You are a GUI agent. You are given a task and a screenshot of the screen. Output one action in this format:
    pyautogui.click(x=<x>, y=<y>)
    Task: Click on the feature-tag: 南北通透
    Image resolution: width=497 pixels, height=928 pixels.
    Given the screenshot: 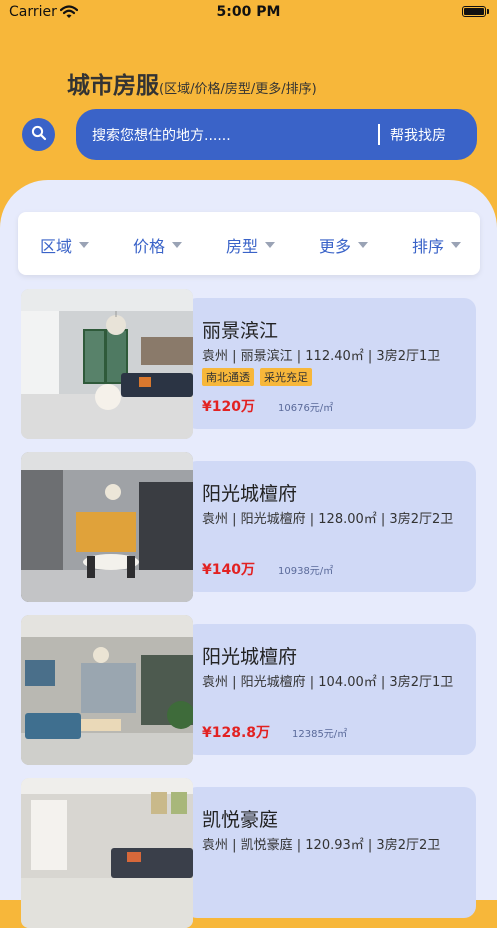 What is the action you would take?
    pyautogui.click(x=228, y=377)
    